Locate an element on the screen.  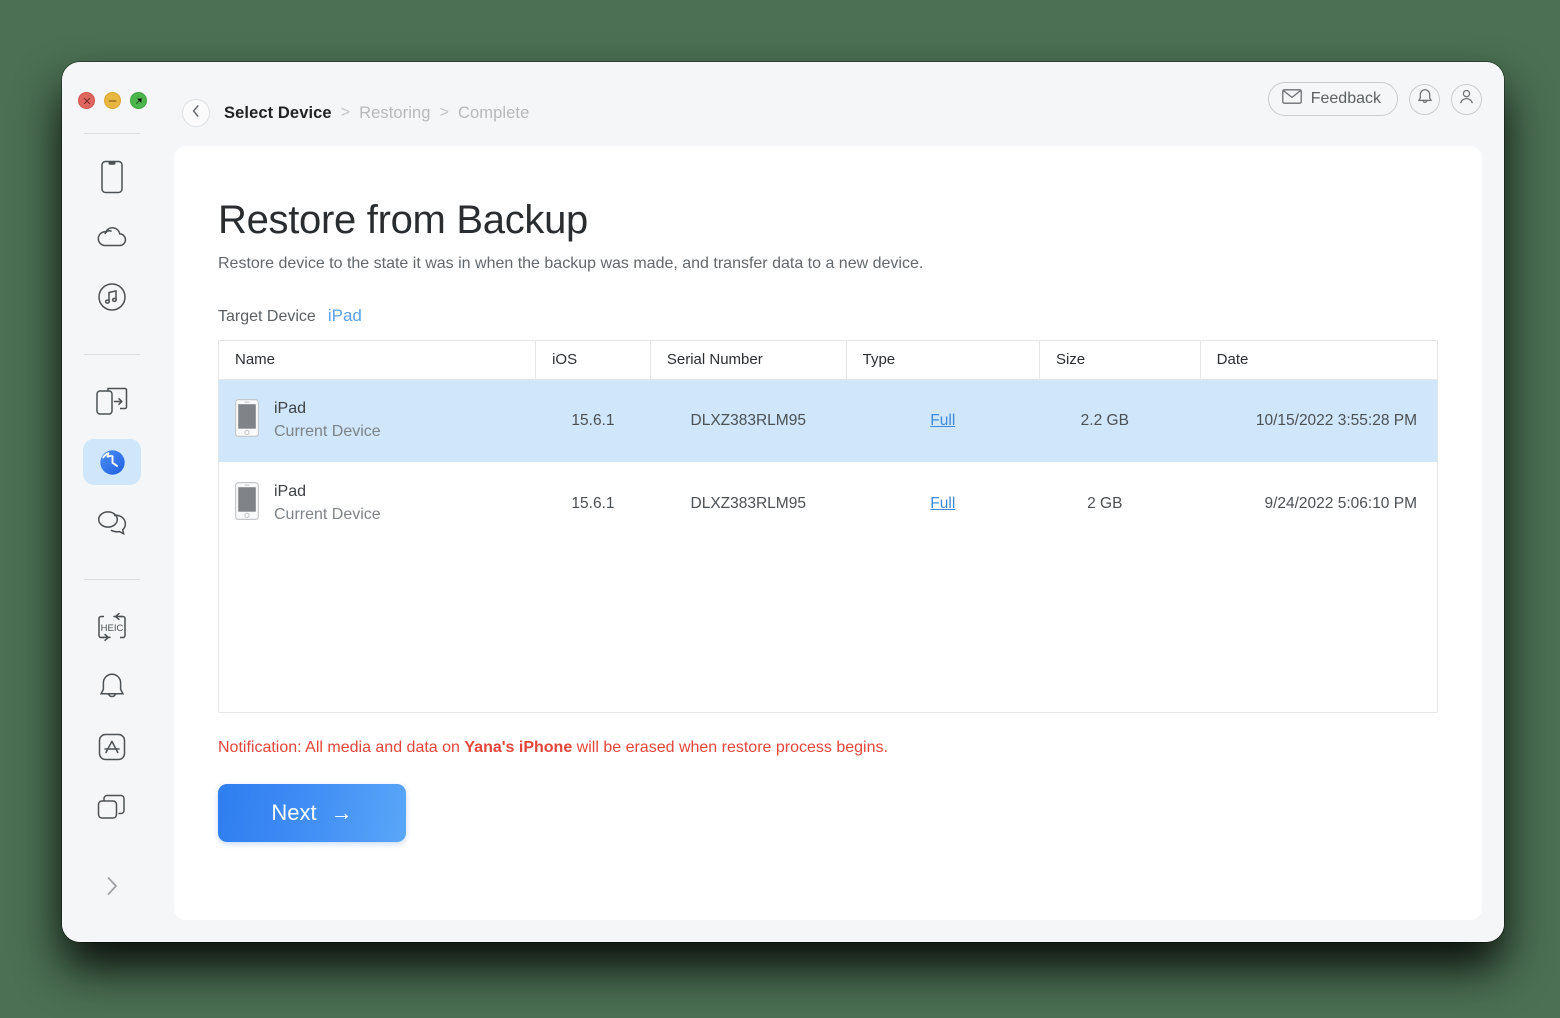
cloud-icon is located at coordinates (112, 237).